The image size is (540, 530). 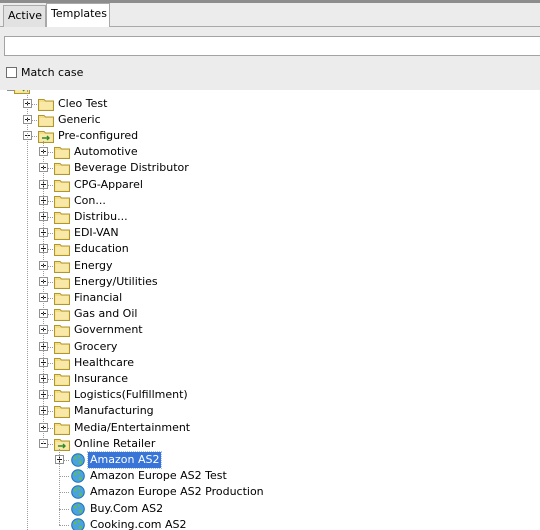 What do you see at coordinates (108, 330) in the screenshot?
I see `tree-label: Government` at bounding box center [108, 330].